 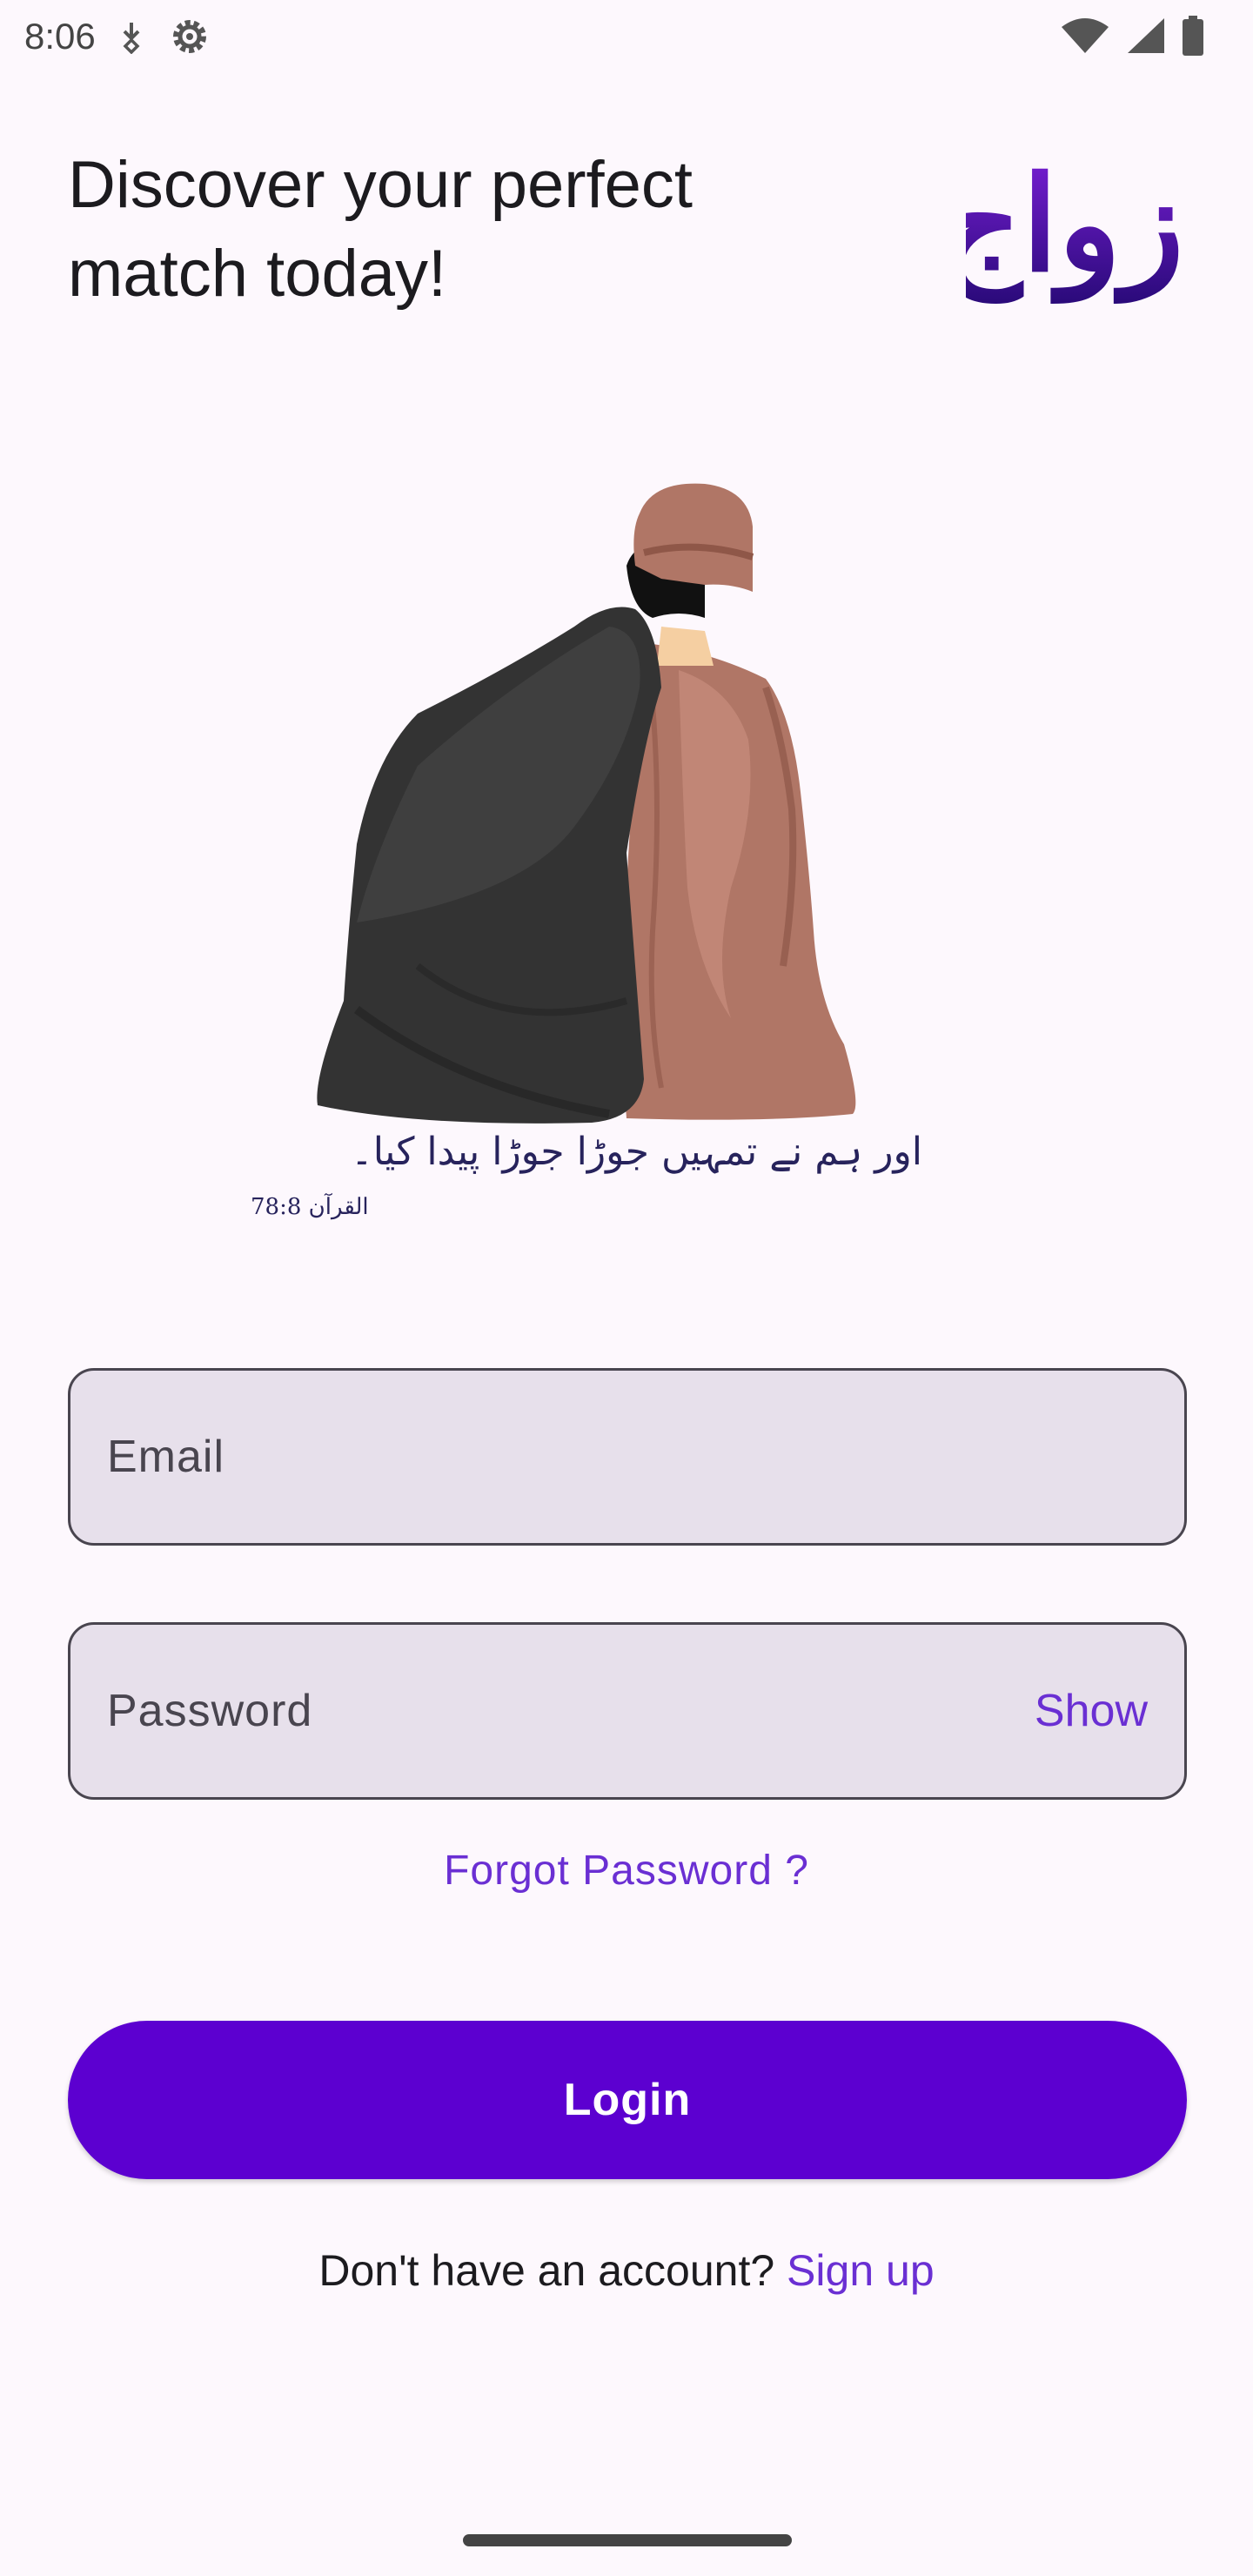 I want to click on status-bar: 8:06, so click(x=626, y=37).